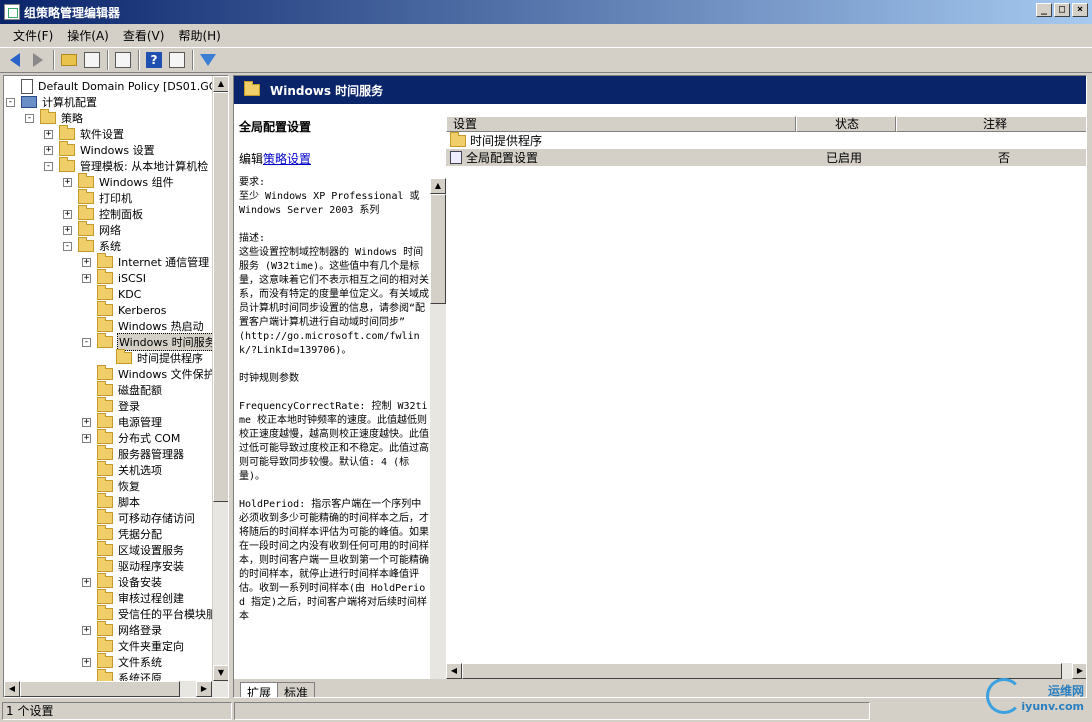  I want to click on tree-item: 凭据分配, so click(122, 533).